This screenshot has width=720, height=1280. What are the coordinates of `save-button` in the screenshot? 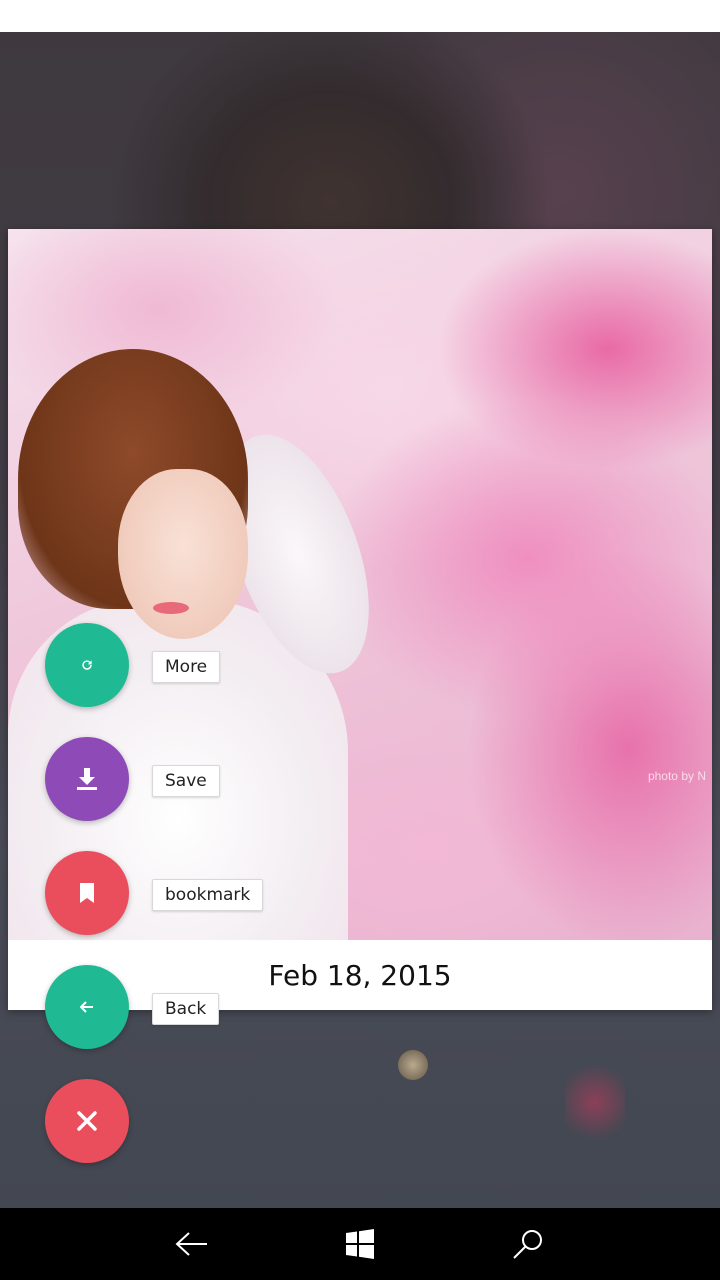 It's located at (87, 779).